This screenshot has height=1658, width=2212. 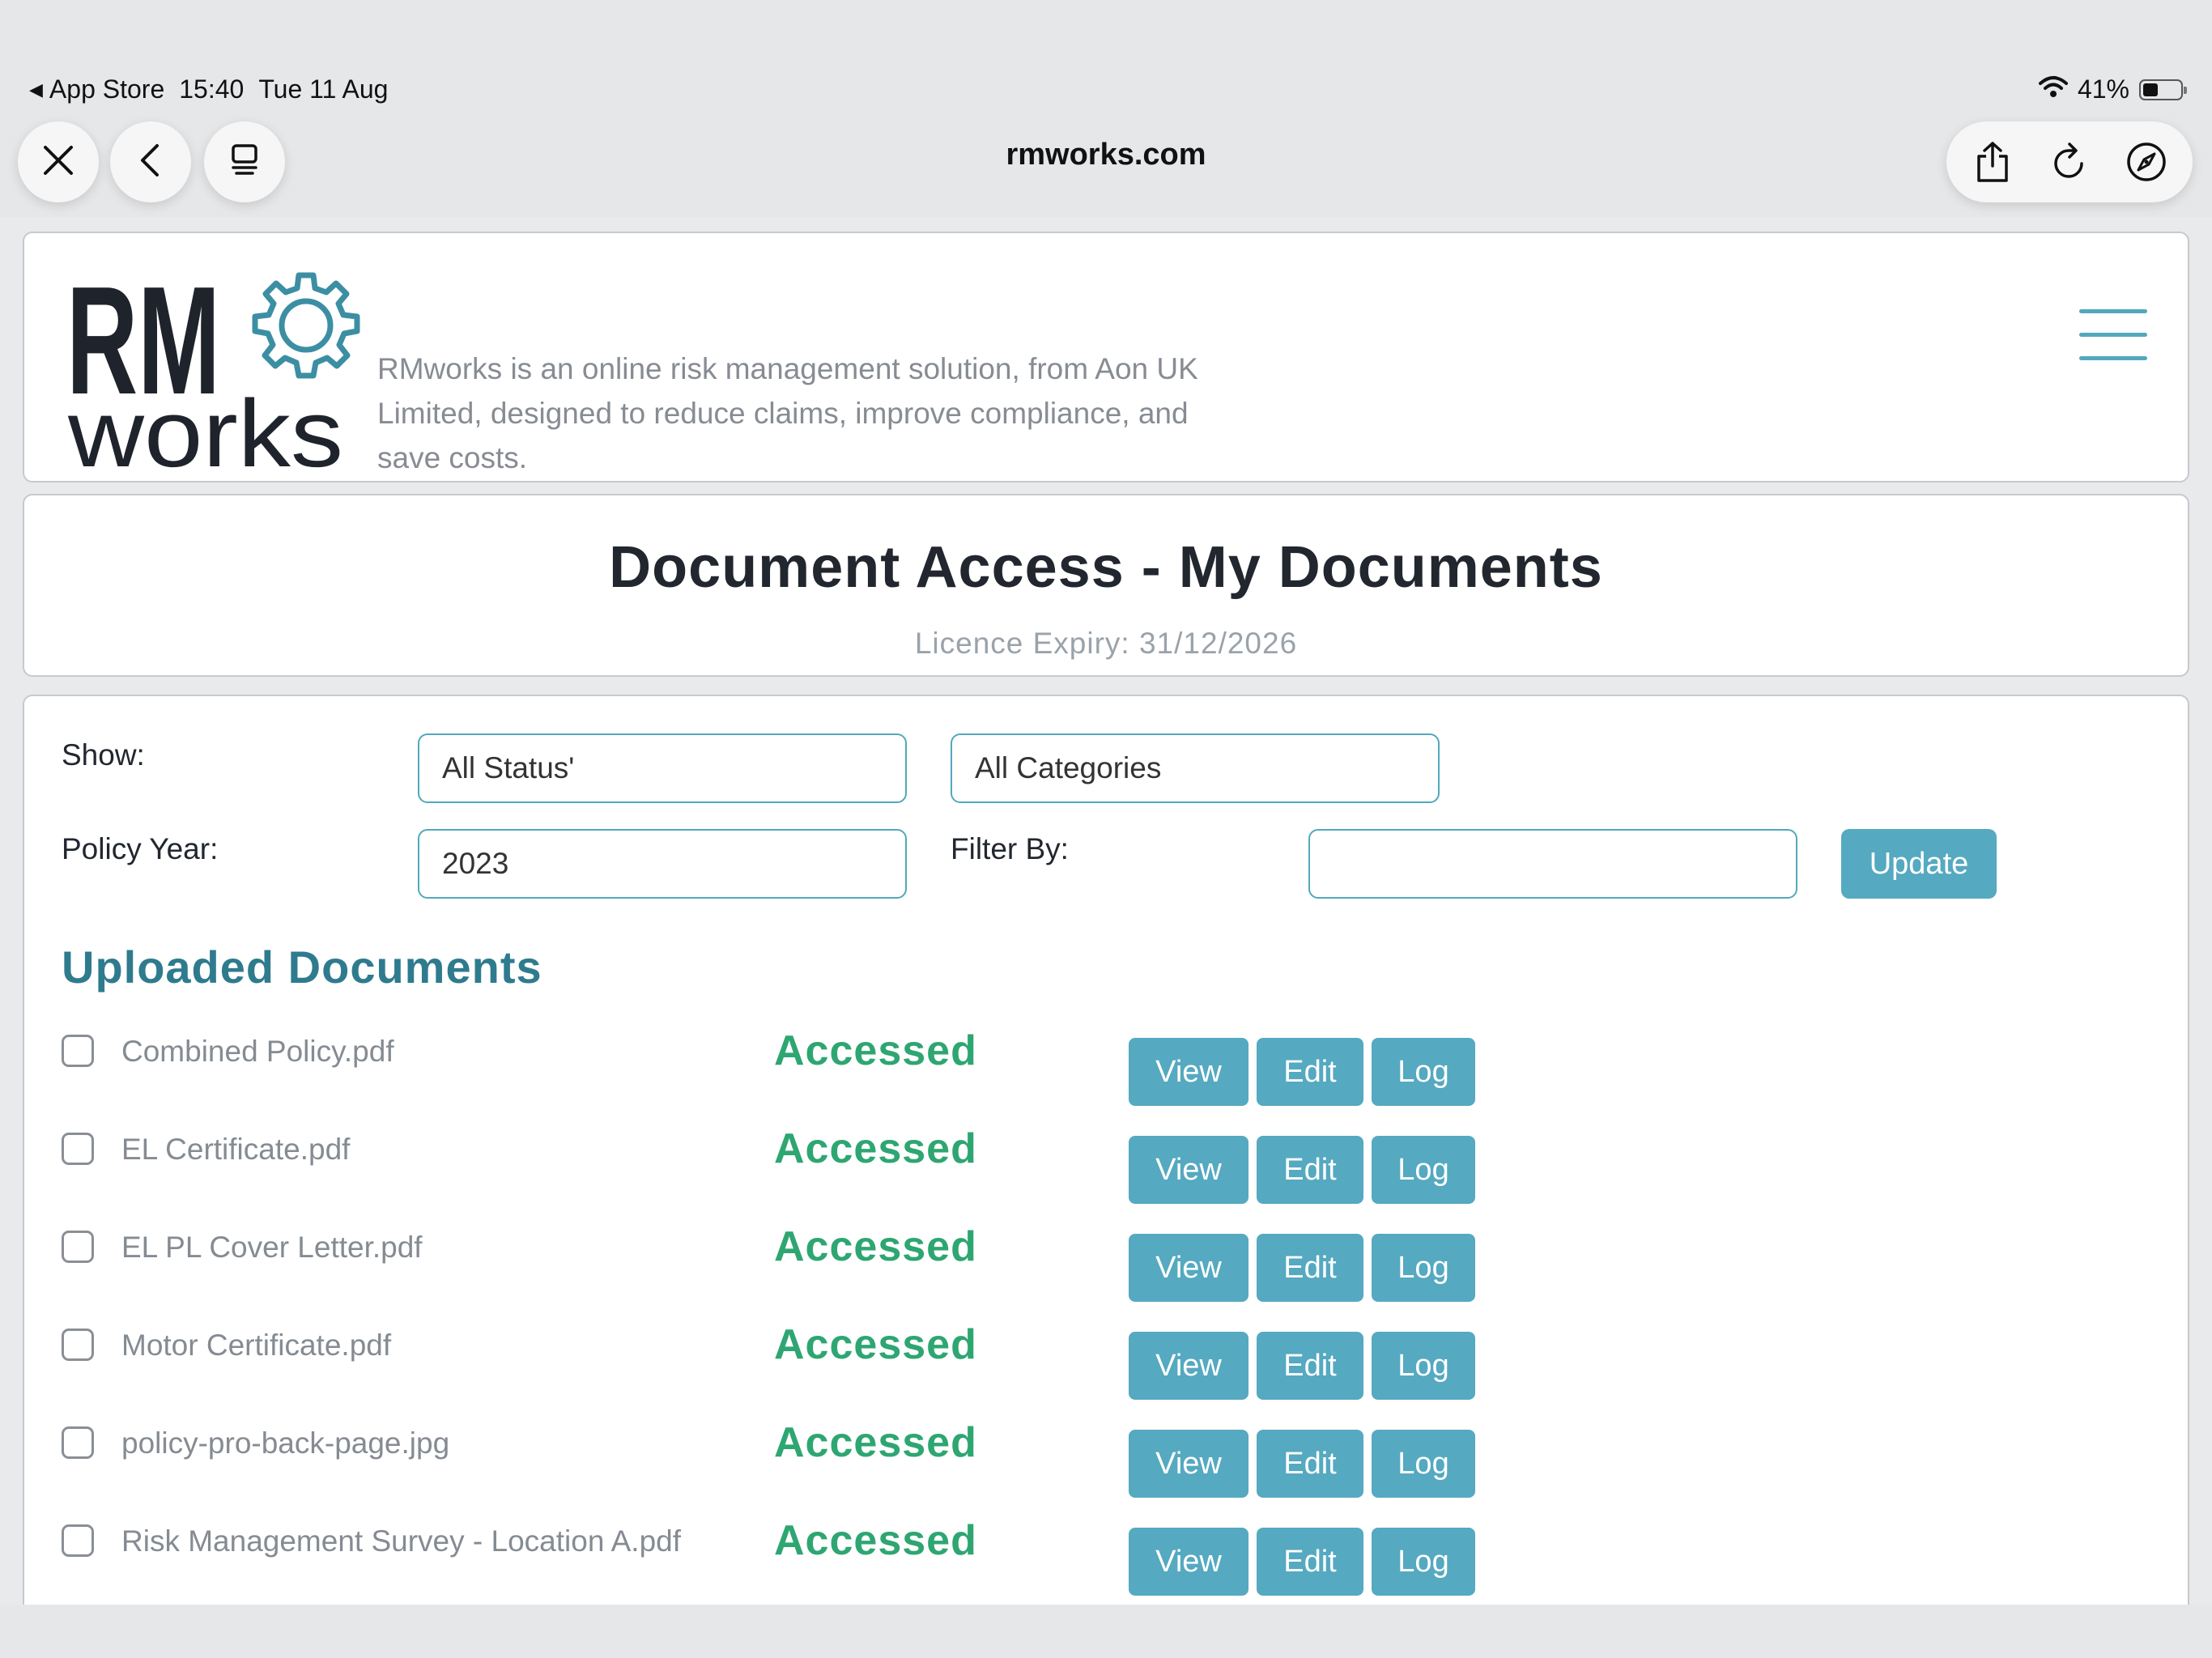 I want to click on status-select: All Status', so click(x=662, y=768).